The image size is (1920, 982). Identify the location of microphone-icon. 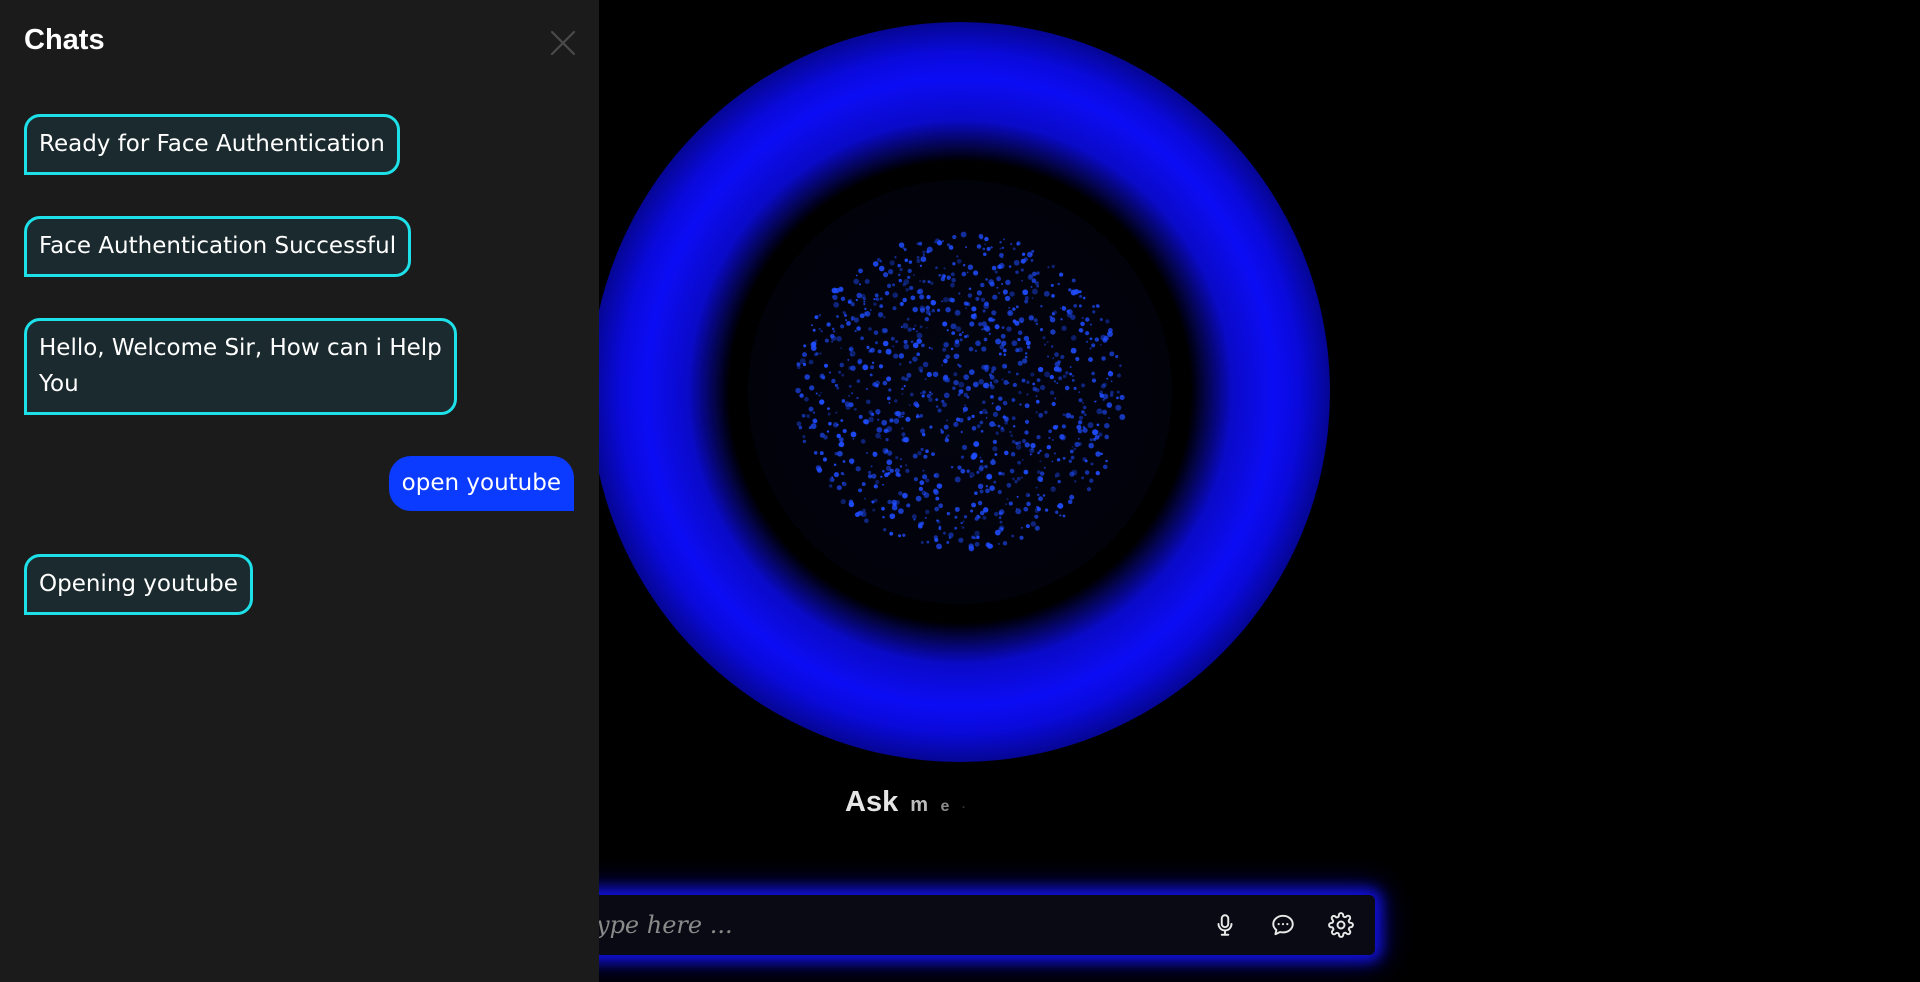
(1225, 925).